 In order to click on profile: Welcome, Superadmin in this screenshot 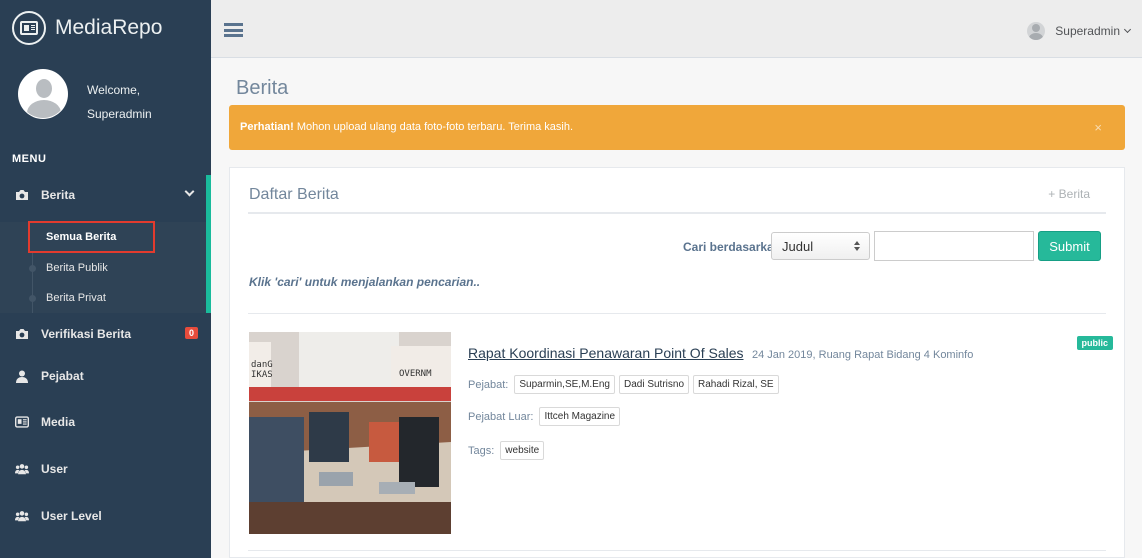, I will do `click(105, 100)`.